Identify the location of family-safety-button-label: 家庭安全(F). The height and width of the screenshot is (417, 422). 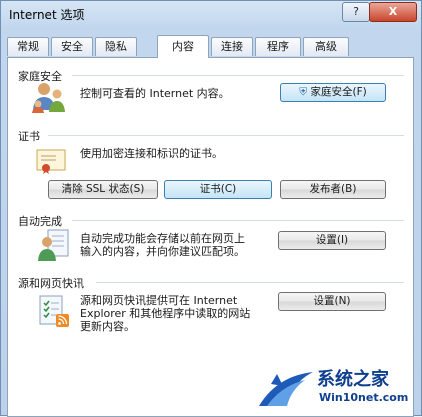
(338, 92).